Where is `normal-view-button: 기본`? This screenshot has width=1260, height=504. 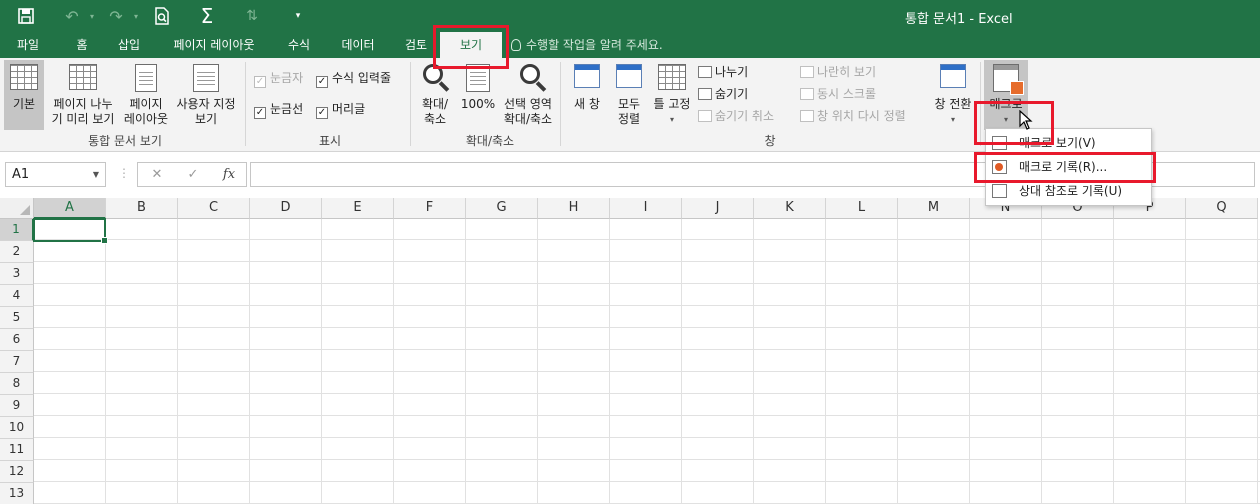 normal-view-button: 기본 is located at coordinates (24, 95).